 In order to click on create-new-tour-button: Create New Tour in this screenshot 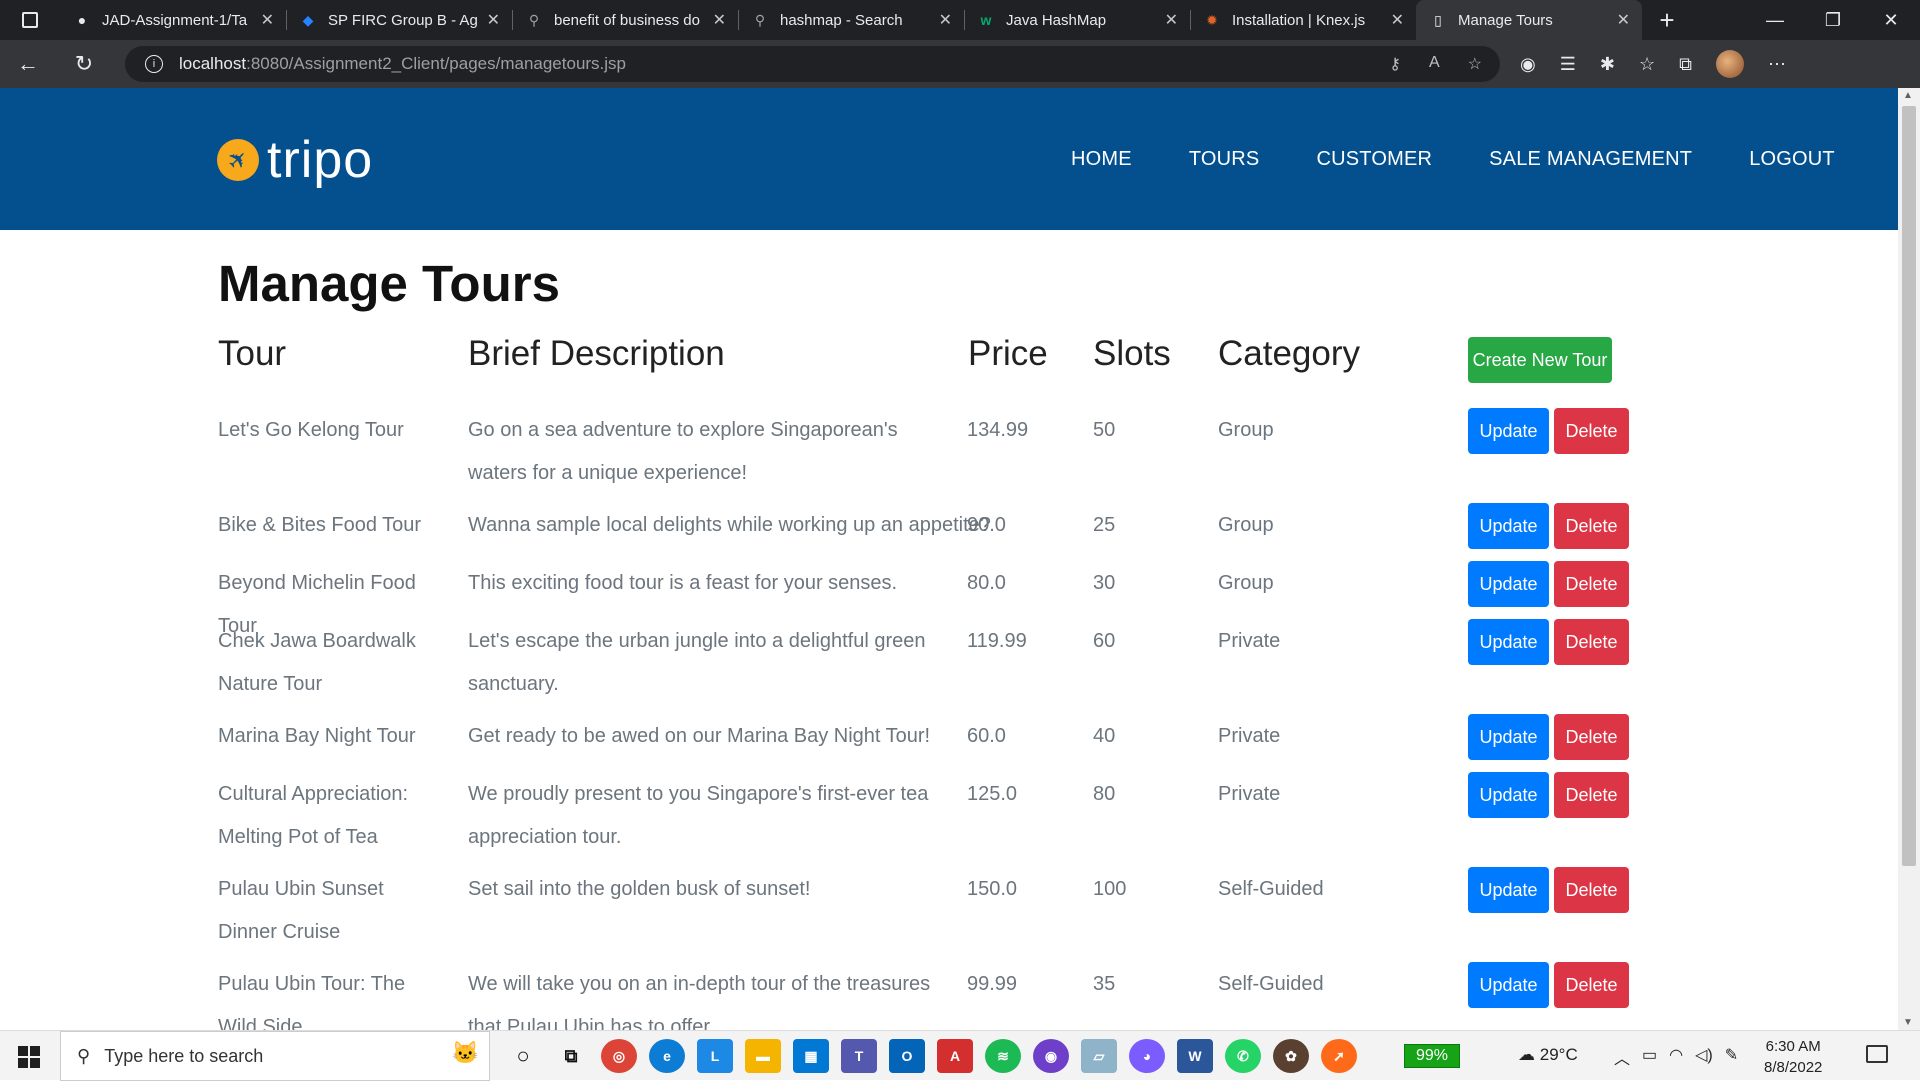, I will do `click(1540, 360)`.